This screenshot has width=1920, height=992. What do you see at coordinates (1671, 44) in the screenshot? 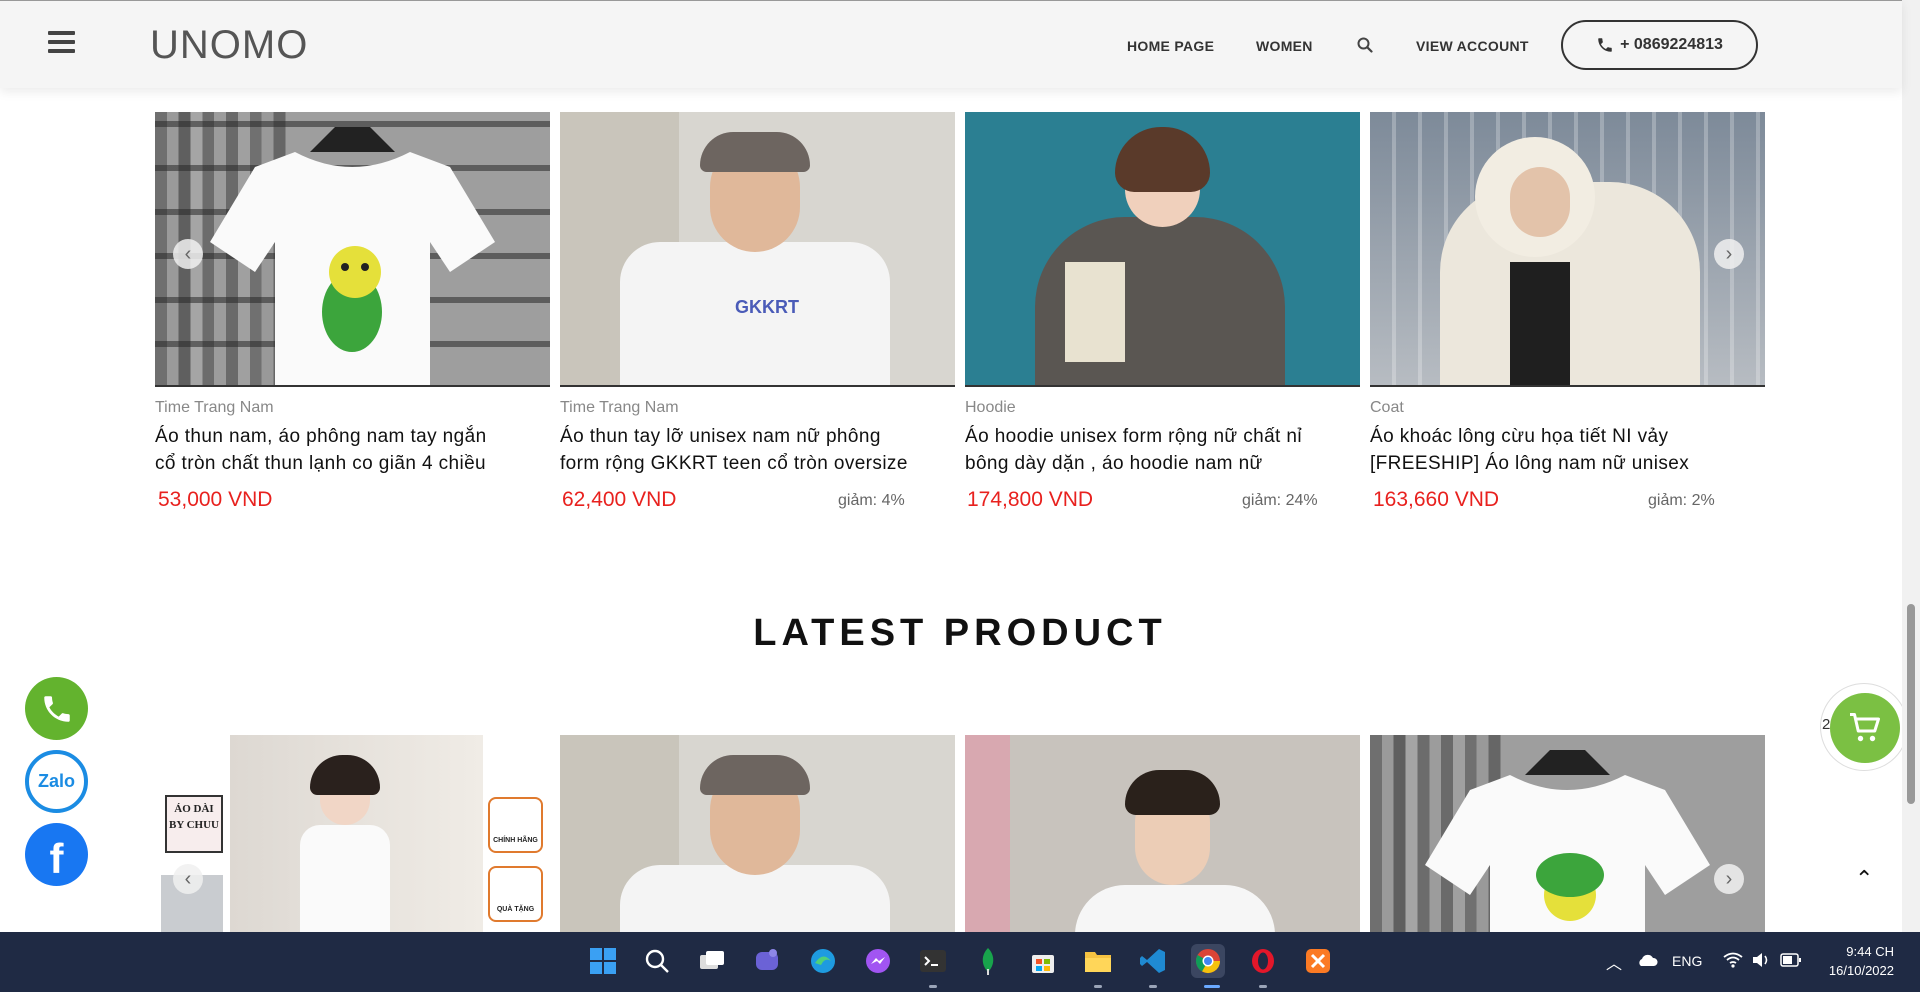
I see `phone-number: + 0869224813` at bounding box center [1671, 44].